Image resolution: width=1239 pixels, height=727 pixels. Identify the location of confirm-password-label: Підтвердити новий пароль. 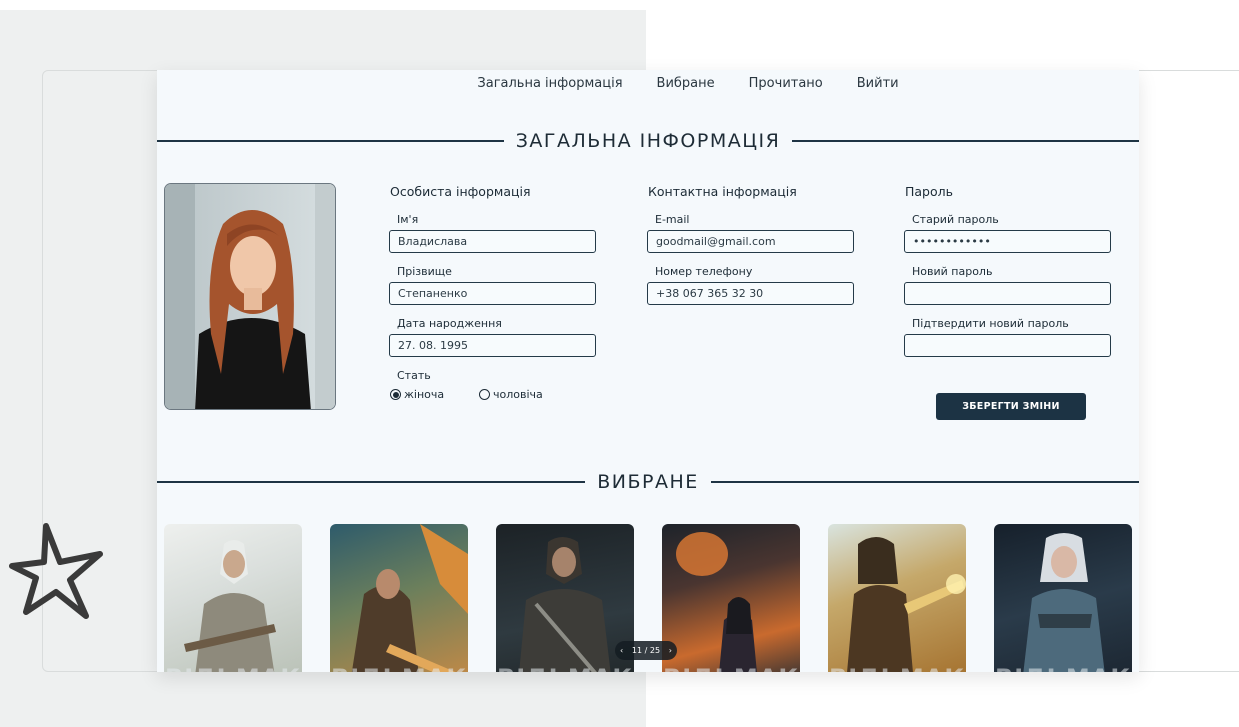
(990, 323).